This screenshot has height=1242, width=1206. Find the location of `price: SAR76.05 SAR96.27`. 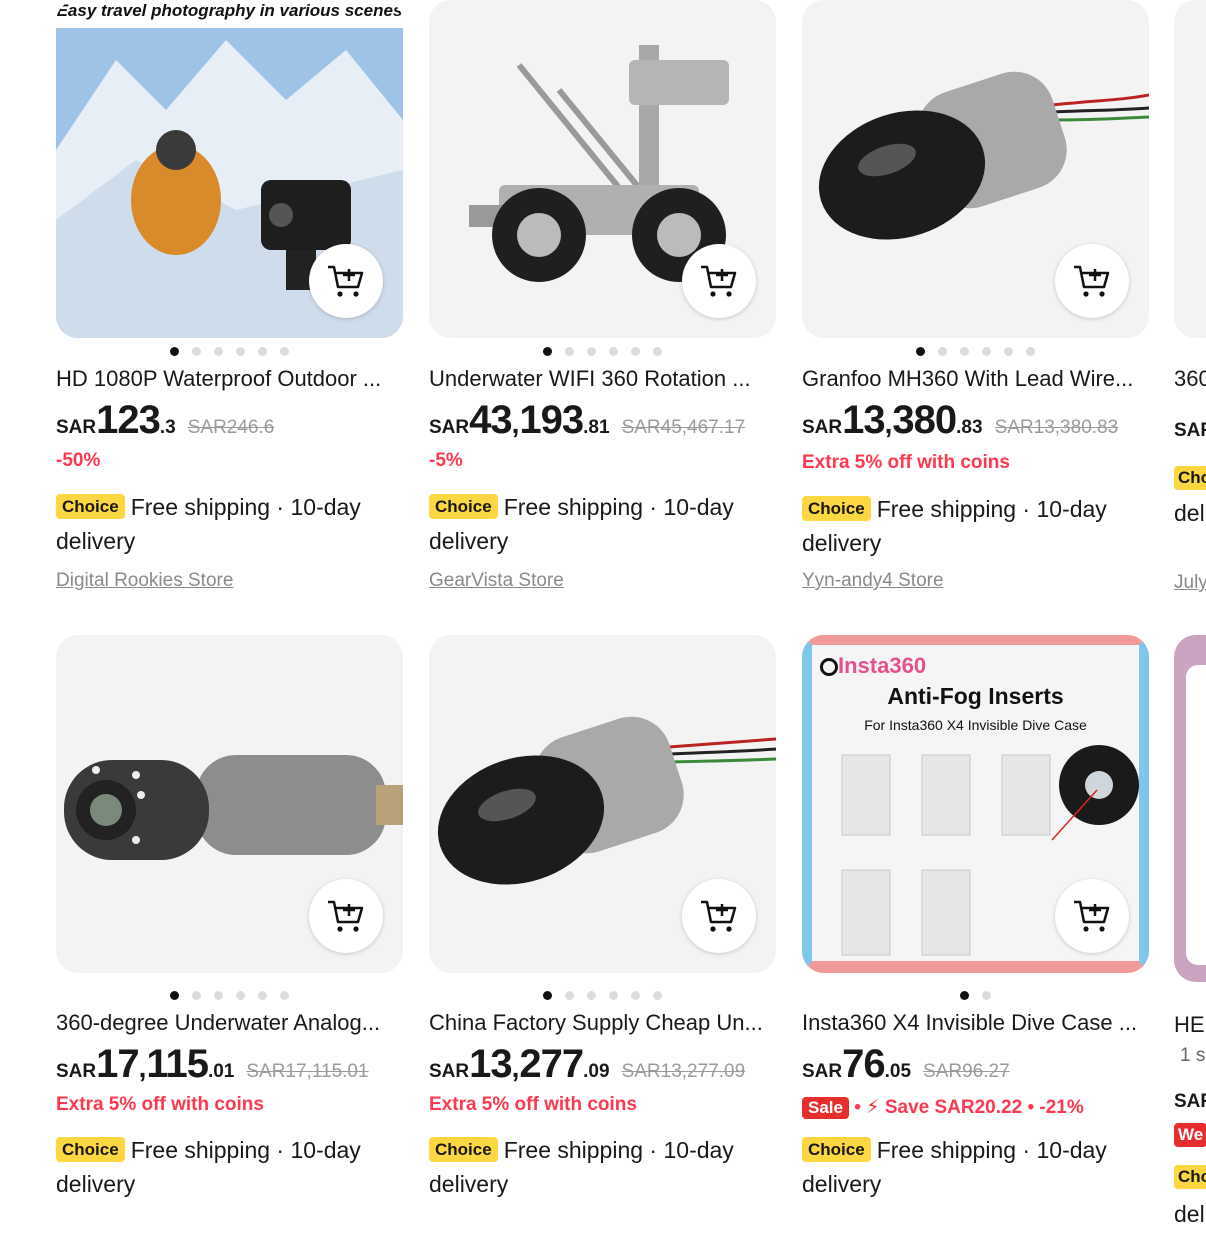

price: SAR76.05 SAR96.27 is located at coordinates (906, 1064).